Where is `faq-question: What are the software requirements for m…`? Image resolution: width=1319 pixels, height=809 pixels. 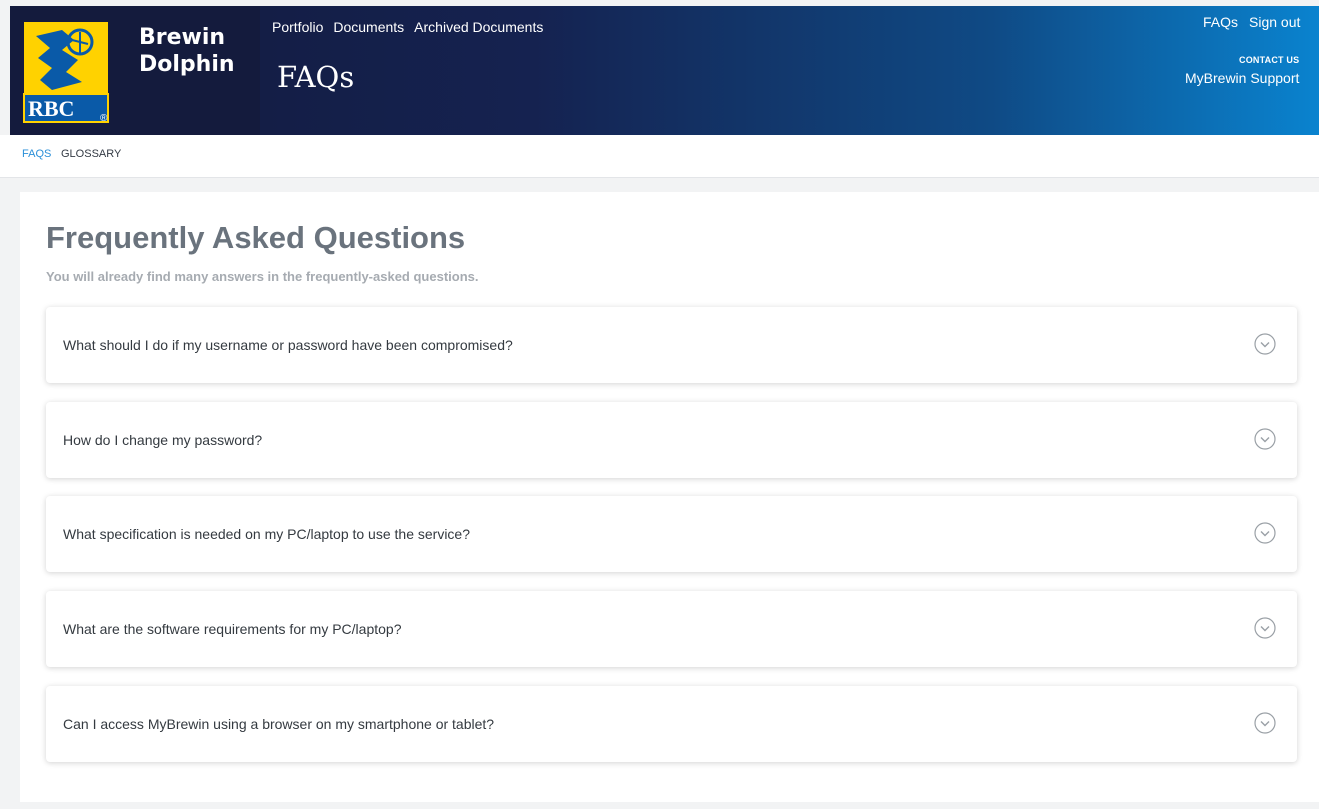 faq-question: What are the software requirements for m… is located at coordinates (232, 629).